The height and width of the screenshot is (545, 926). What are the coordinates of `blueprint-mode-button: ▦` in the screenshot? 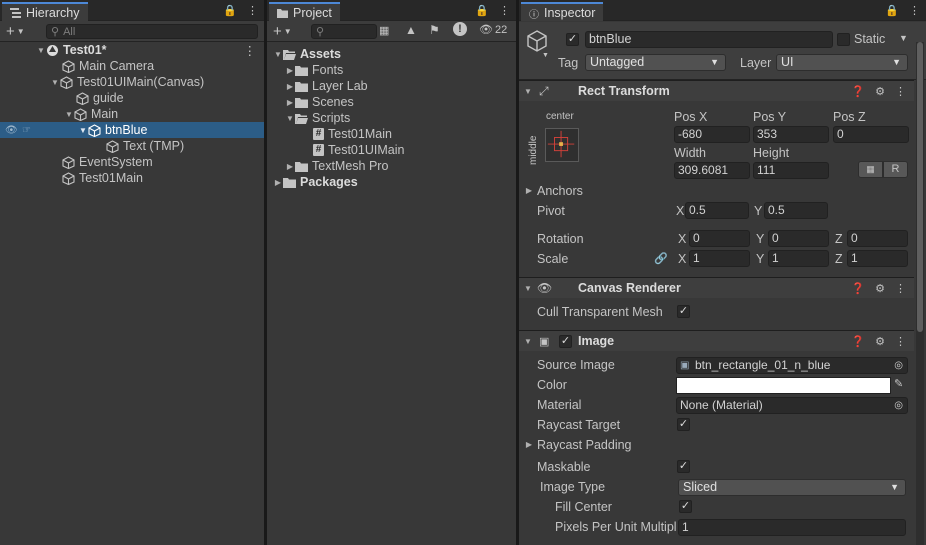 It's located at (870, 169).